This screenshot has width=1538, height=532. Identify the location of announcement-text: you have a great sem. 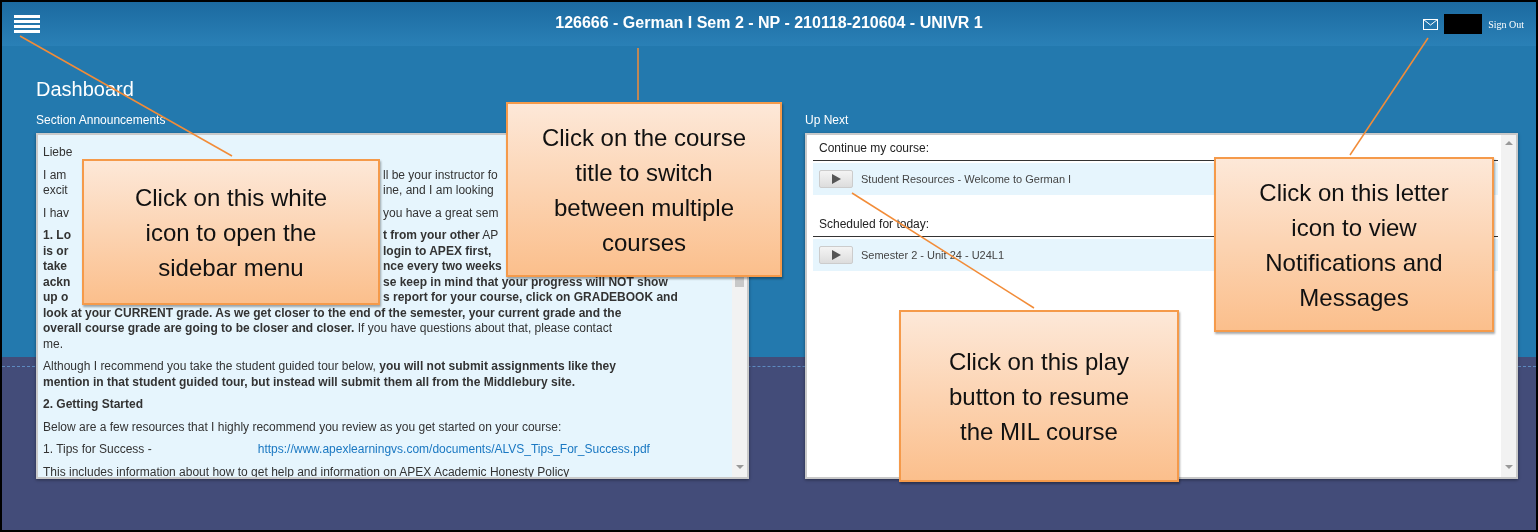
(441, 213).